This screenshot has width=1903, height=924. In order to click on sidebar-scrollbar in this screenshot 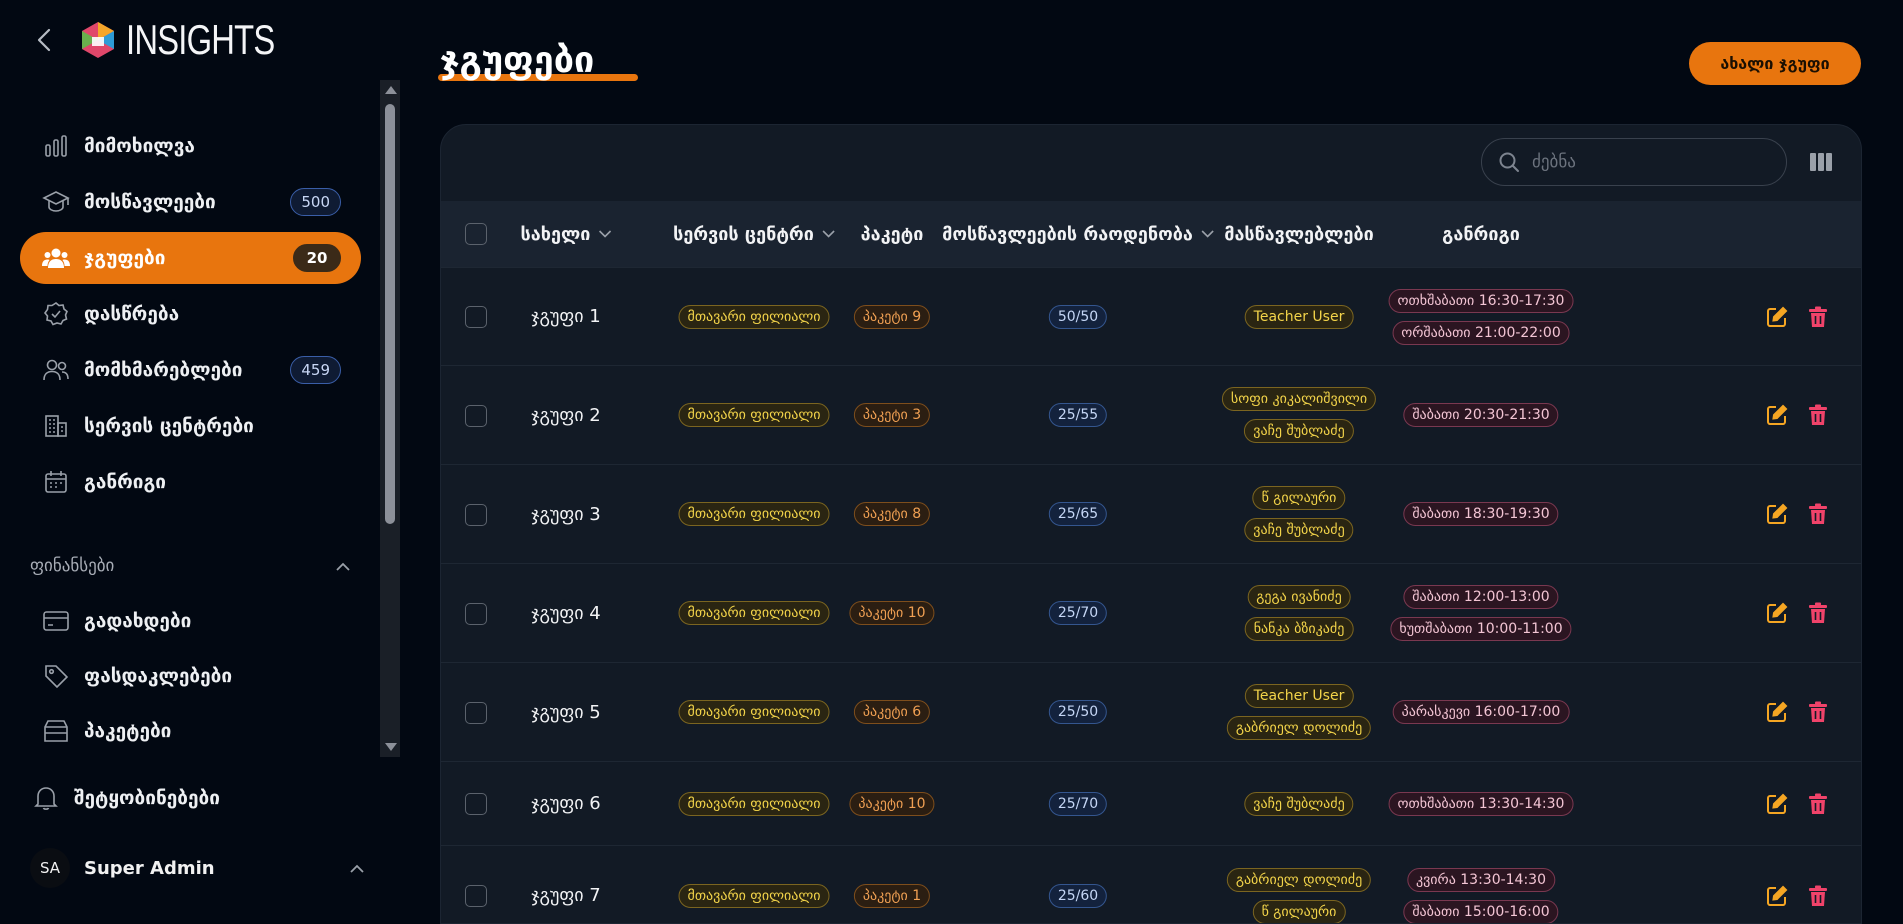, I will do `click(390, 418)`.